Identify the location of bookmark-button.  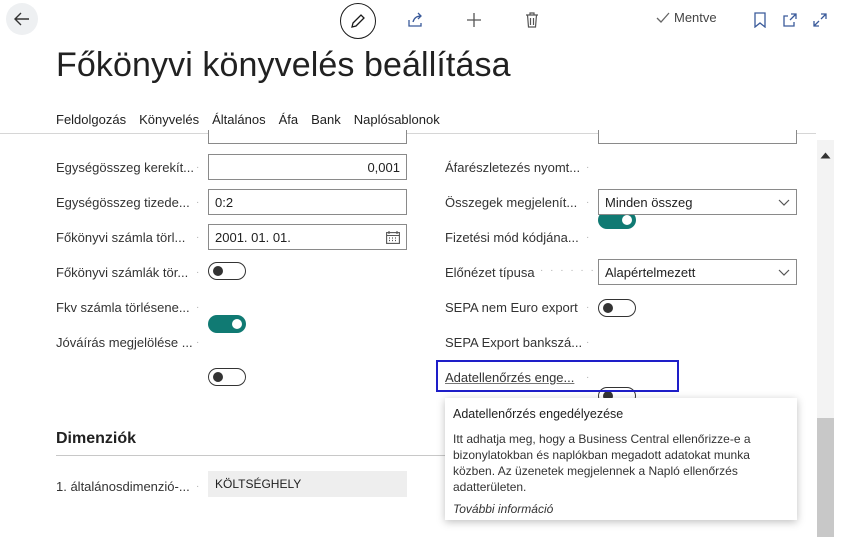
(760, 20).